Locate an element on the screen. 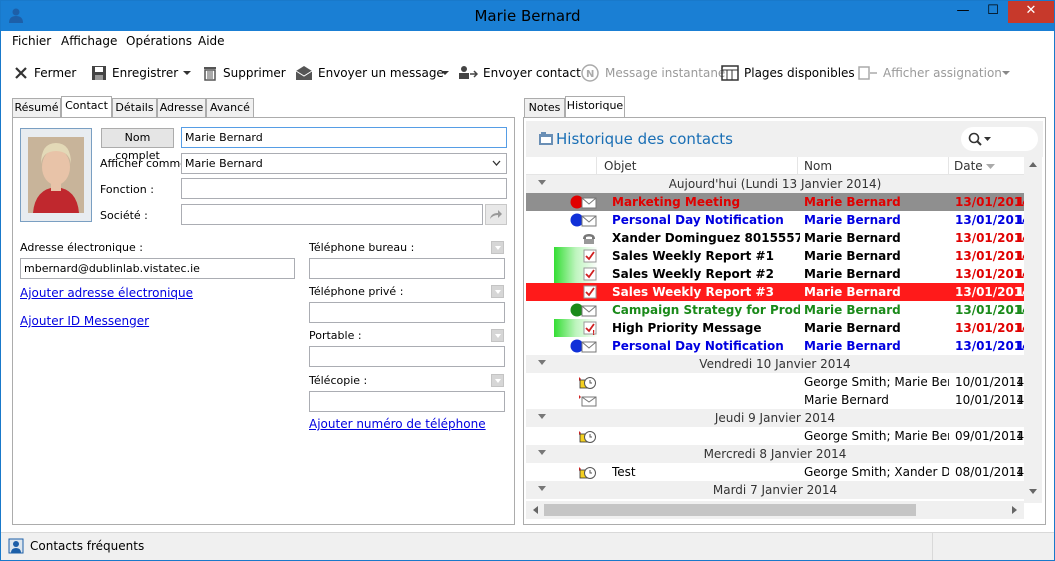 Image resolution: width=1055 pixels, height=561 pixels. row-subject: Sales Weekly Report #1 is located at coordinates (693, 256).